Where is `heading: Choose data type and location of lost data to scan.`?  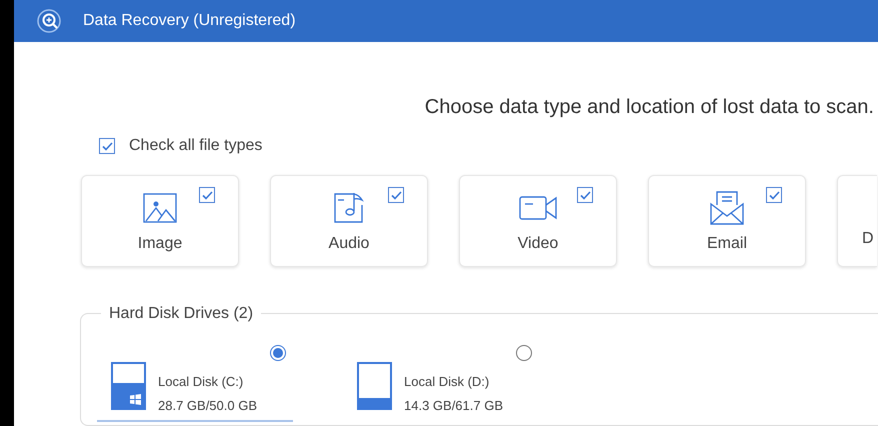 heading: Choose data type and location of lost data to scan. is located at coordinates (649, 107).